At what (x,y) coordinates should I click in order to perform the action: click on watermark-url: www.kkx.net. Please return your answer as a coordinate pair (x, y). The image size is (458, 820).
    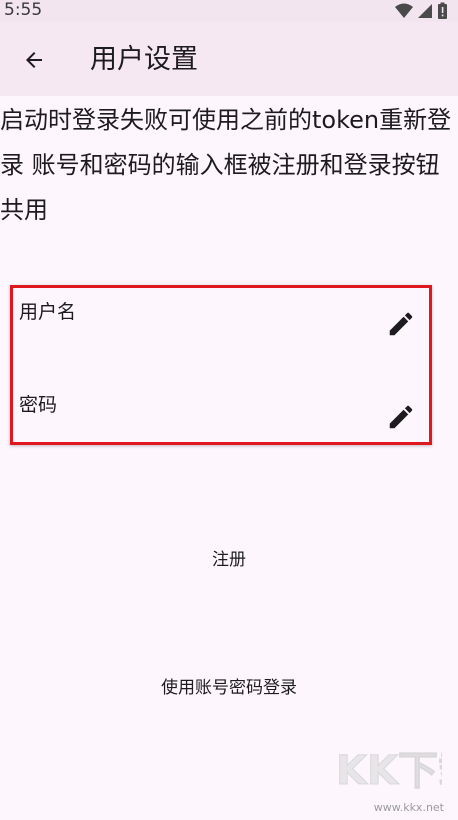
    Looking at the image, I should click on (408, 807).